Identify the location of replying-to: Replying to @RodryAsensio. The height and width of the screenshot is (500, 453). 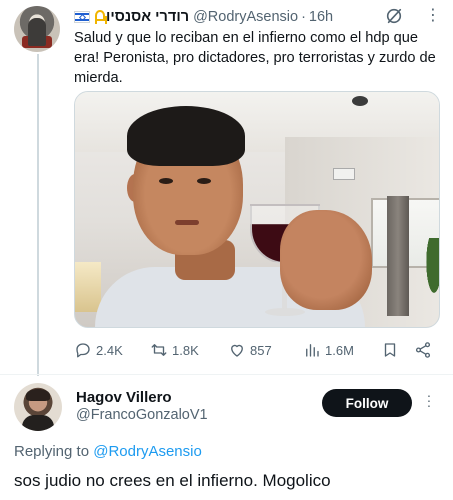
(108, 451).